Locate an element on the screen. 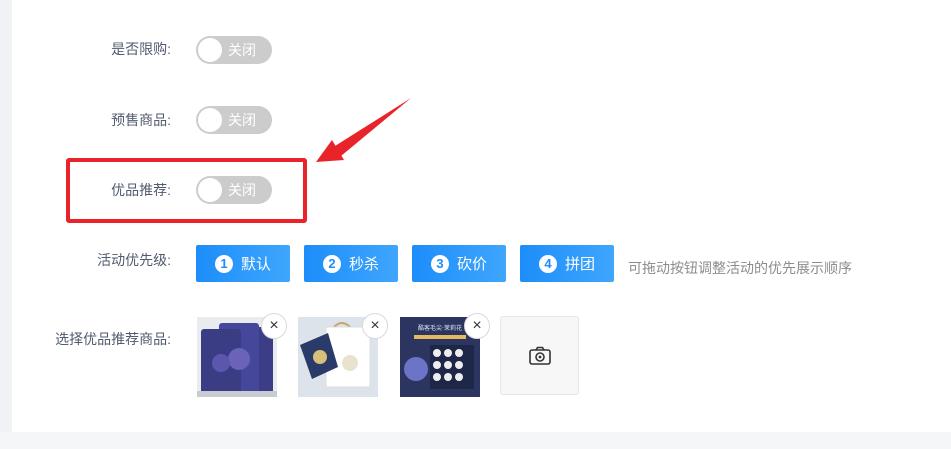  upload-image-button is located at coordinates (539, 355).